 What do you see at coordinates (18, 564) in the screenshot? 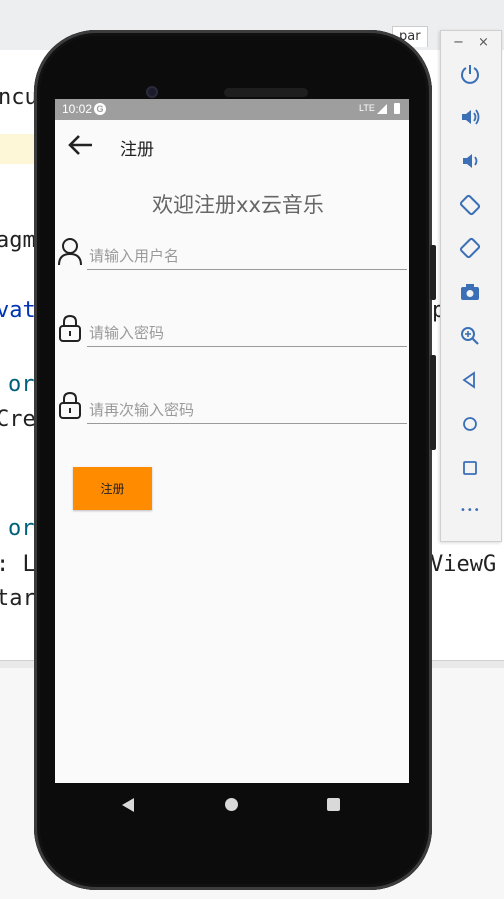
I see `code-fragment: : L` at bounding box center [18, 564].